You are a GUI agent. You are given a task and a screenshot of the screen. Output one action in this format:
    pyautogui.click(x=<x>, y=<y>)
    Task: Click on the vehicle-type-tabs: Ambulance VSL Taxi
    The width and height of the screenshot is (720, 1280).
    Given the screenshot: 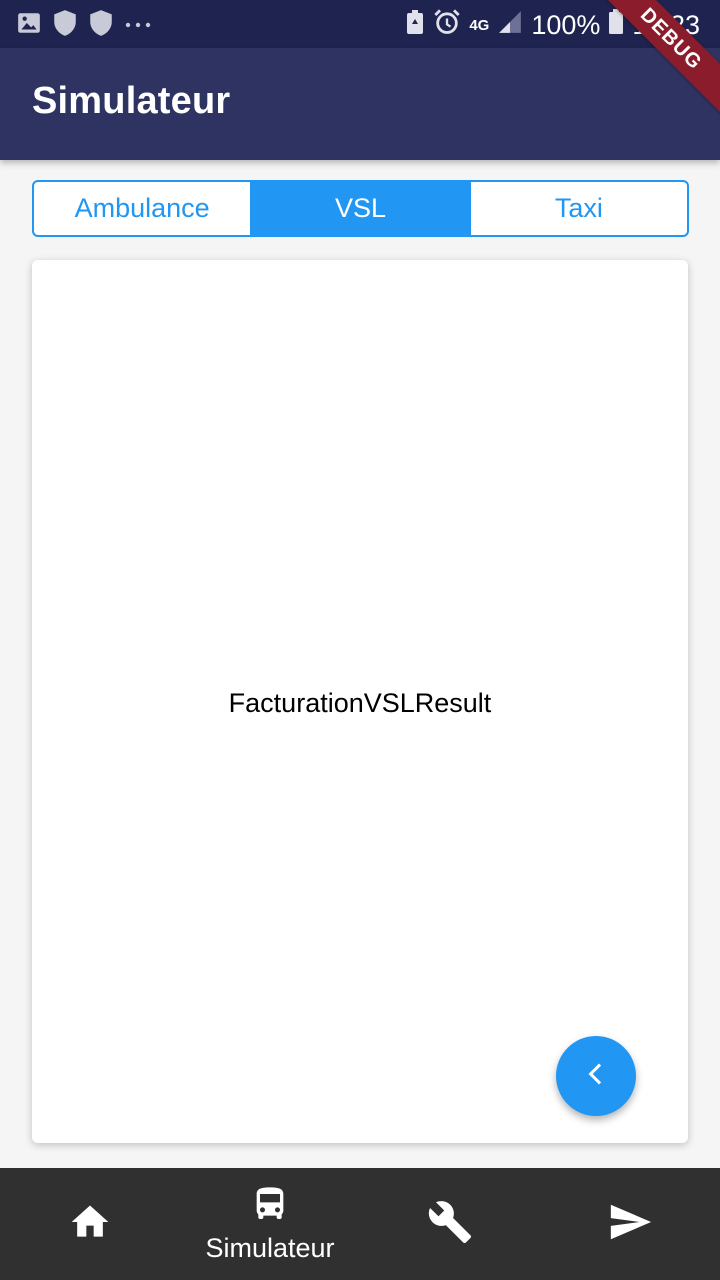 What is the action you would take?
    pyautogui.click(x=360, y=208)
    